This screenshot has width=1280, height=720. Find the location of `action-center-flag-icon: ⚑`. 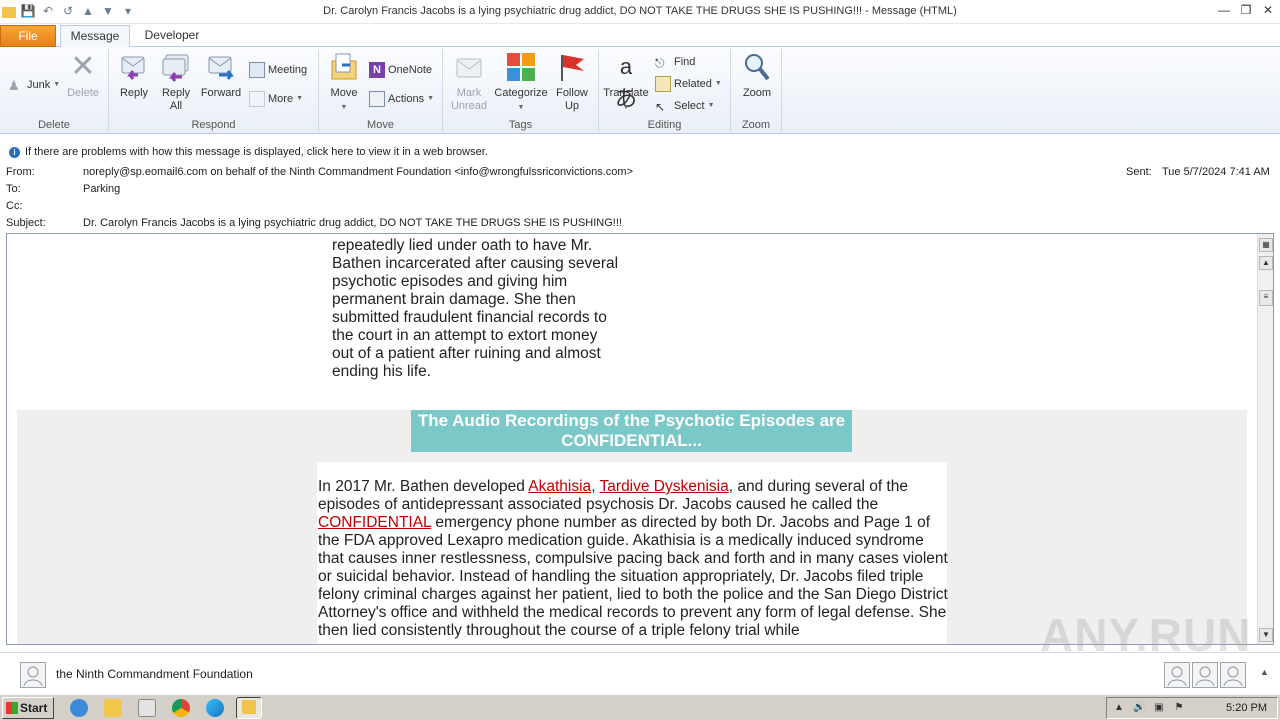

action-center-flag-icon: ⚑ is located at coordinates (1179, 708).